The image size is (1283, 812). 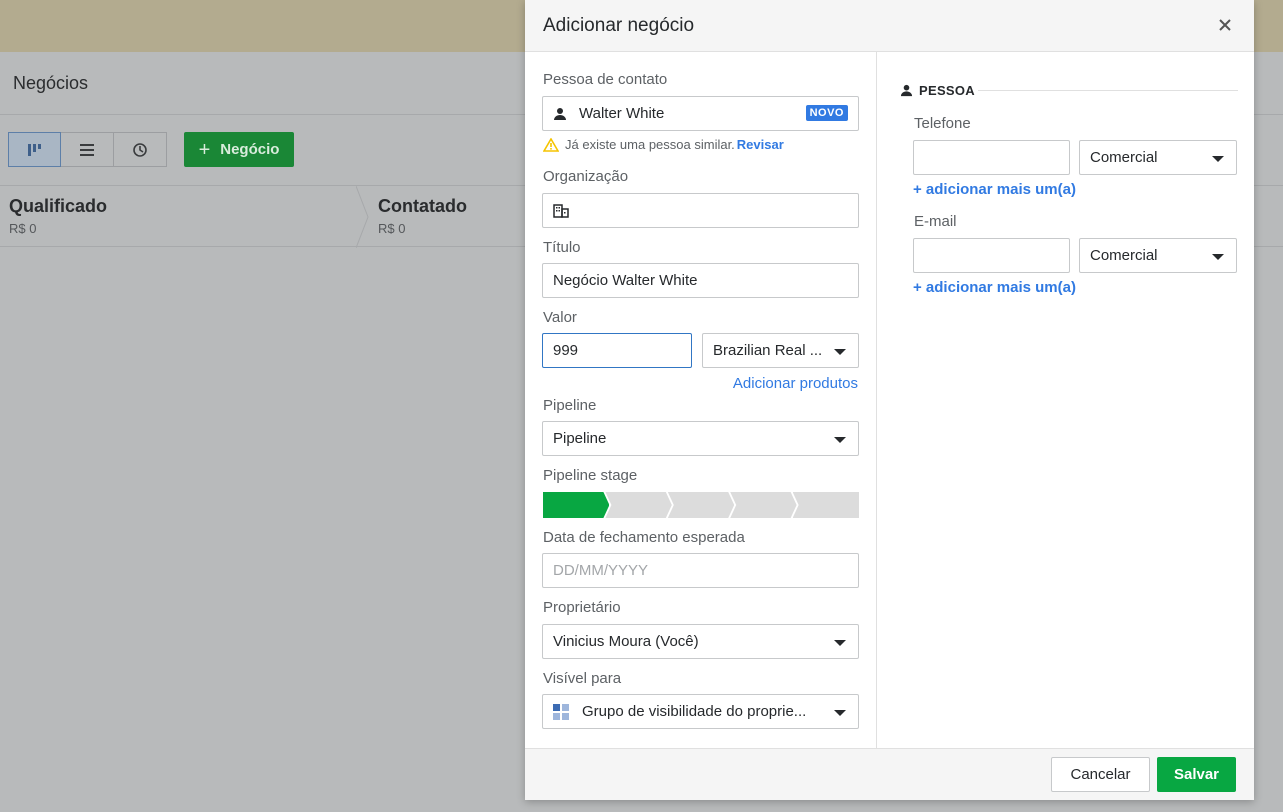 What do you see at coordinates (601, 570) in the screenshot?
I see `close-date-placeholder: DD/MM/YYYY` at bounding box center [601, 570].